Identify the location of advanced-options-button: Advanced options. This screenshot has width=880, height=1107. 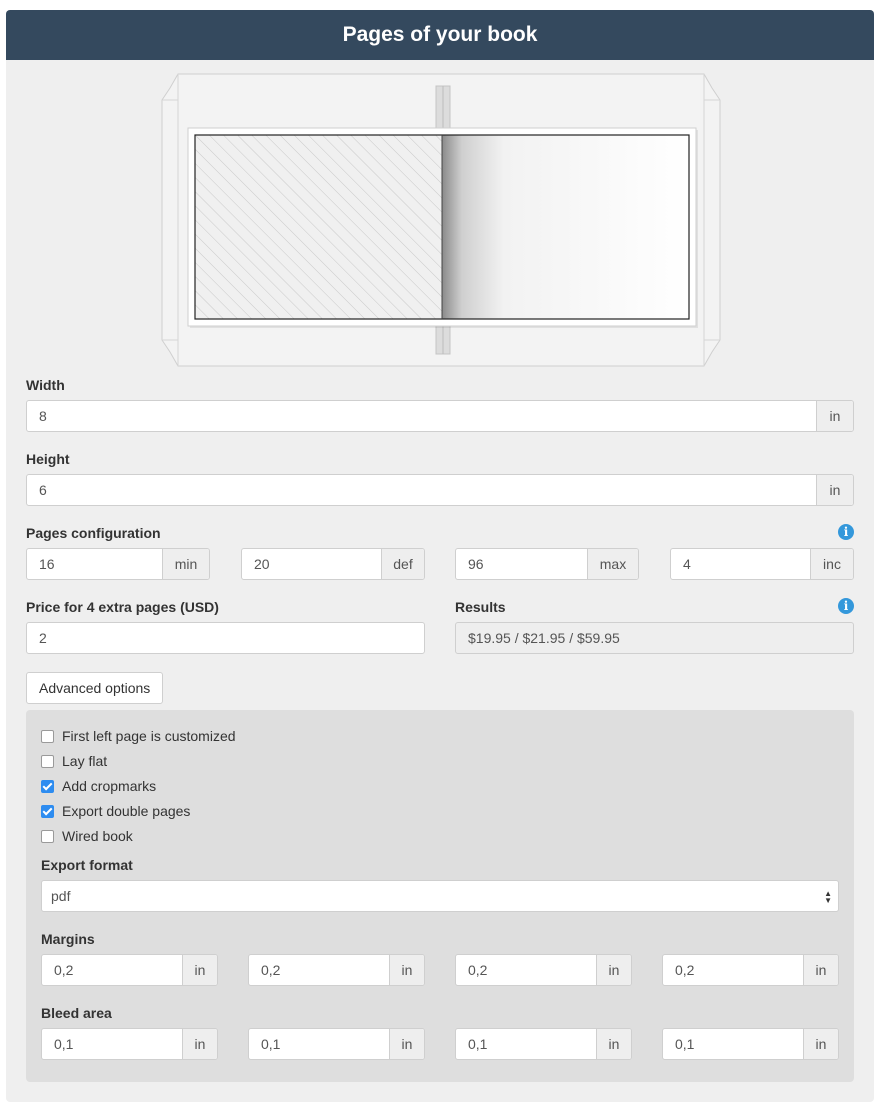
(95, 688).